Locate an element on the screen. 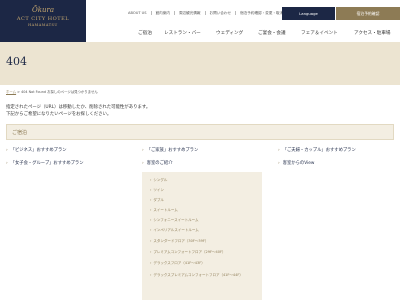  logo-line-1: ACT CITY HOTEL is located at coordinates (43, 19).